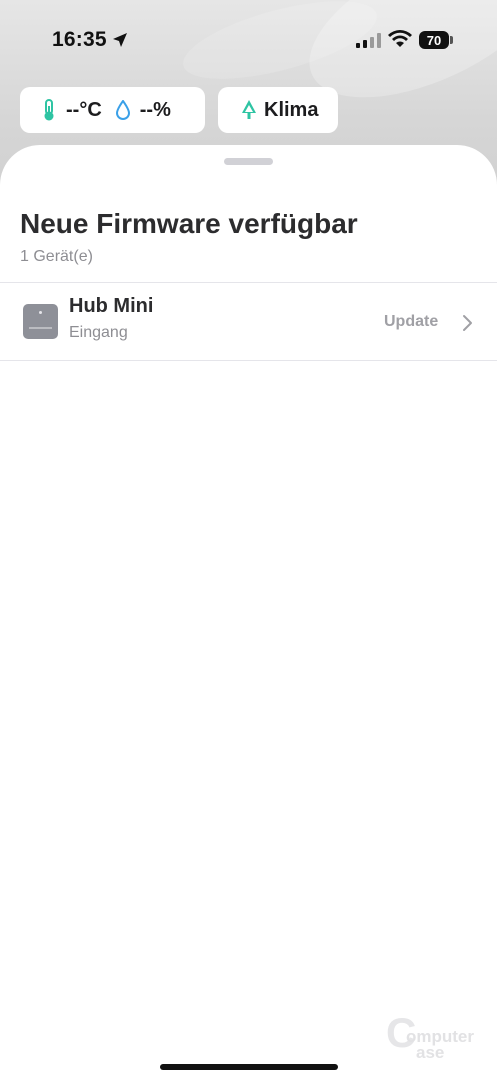 This screenshot has width=497, height=1080. I want to click on device-name: Hub Mini, so click(111, 306).